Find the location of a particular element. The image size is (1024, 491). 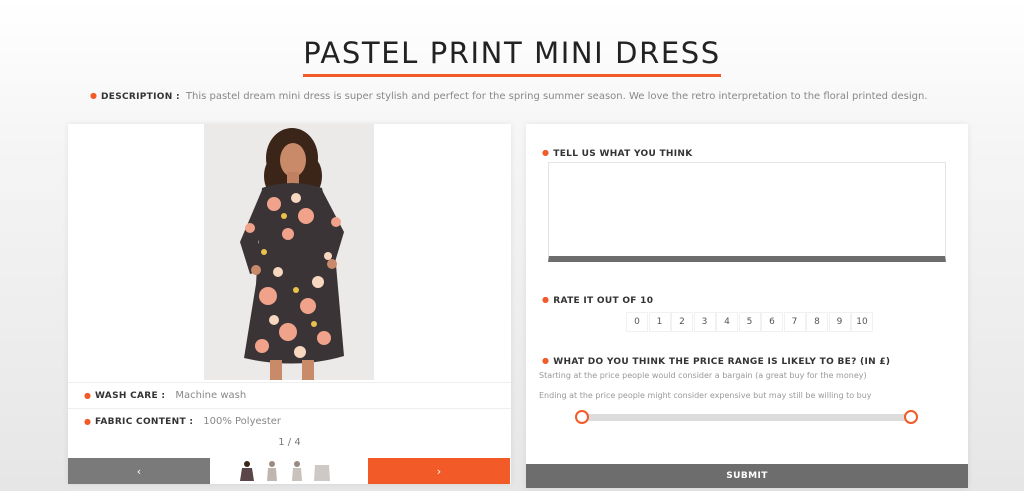

page-title: PASTEL PRINT MINI DRESS is located at coordinates (512, 56).